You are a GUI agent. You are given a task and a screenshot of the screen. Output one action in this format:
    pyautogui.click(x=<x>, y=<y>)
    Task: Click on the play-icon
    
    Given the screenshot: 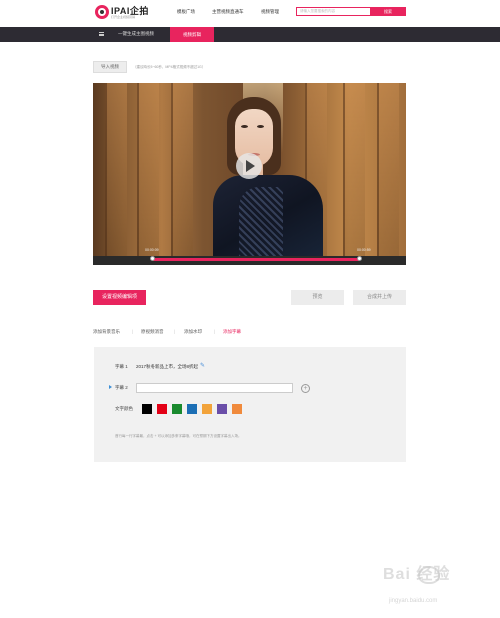 What is the action you would take?
    pyautogui.click(x=249, y=166)
    